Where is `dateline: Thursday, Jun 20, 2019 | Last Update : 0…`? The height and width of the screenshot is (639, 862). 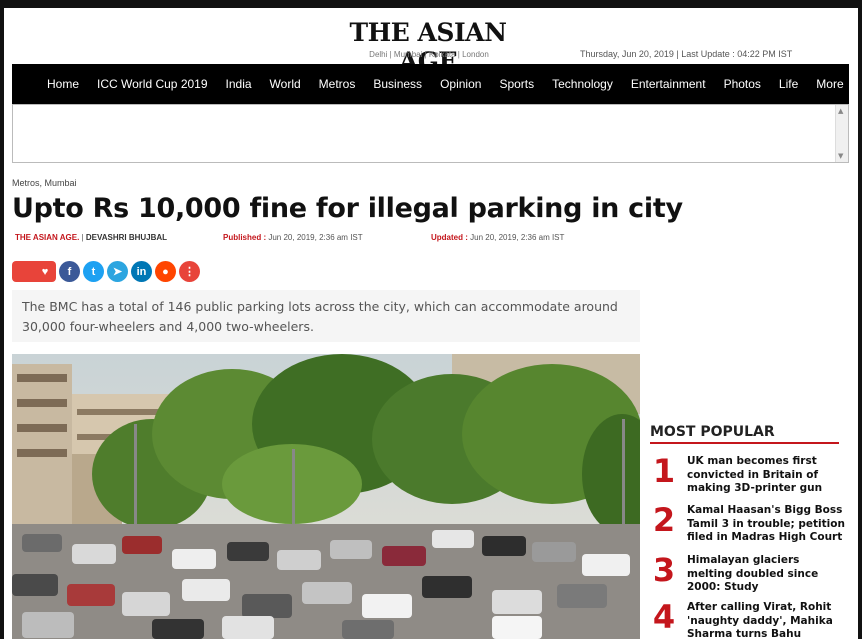
dateline: Thursday, Jun 20, 2019 | Last Update : 0… is located at coordinates (686, 54).